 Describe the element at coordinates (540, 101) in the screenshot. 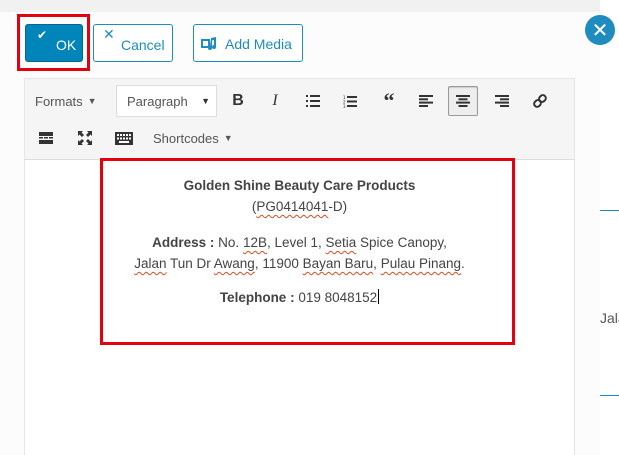

I see `link-icon` at that location.